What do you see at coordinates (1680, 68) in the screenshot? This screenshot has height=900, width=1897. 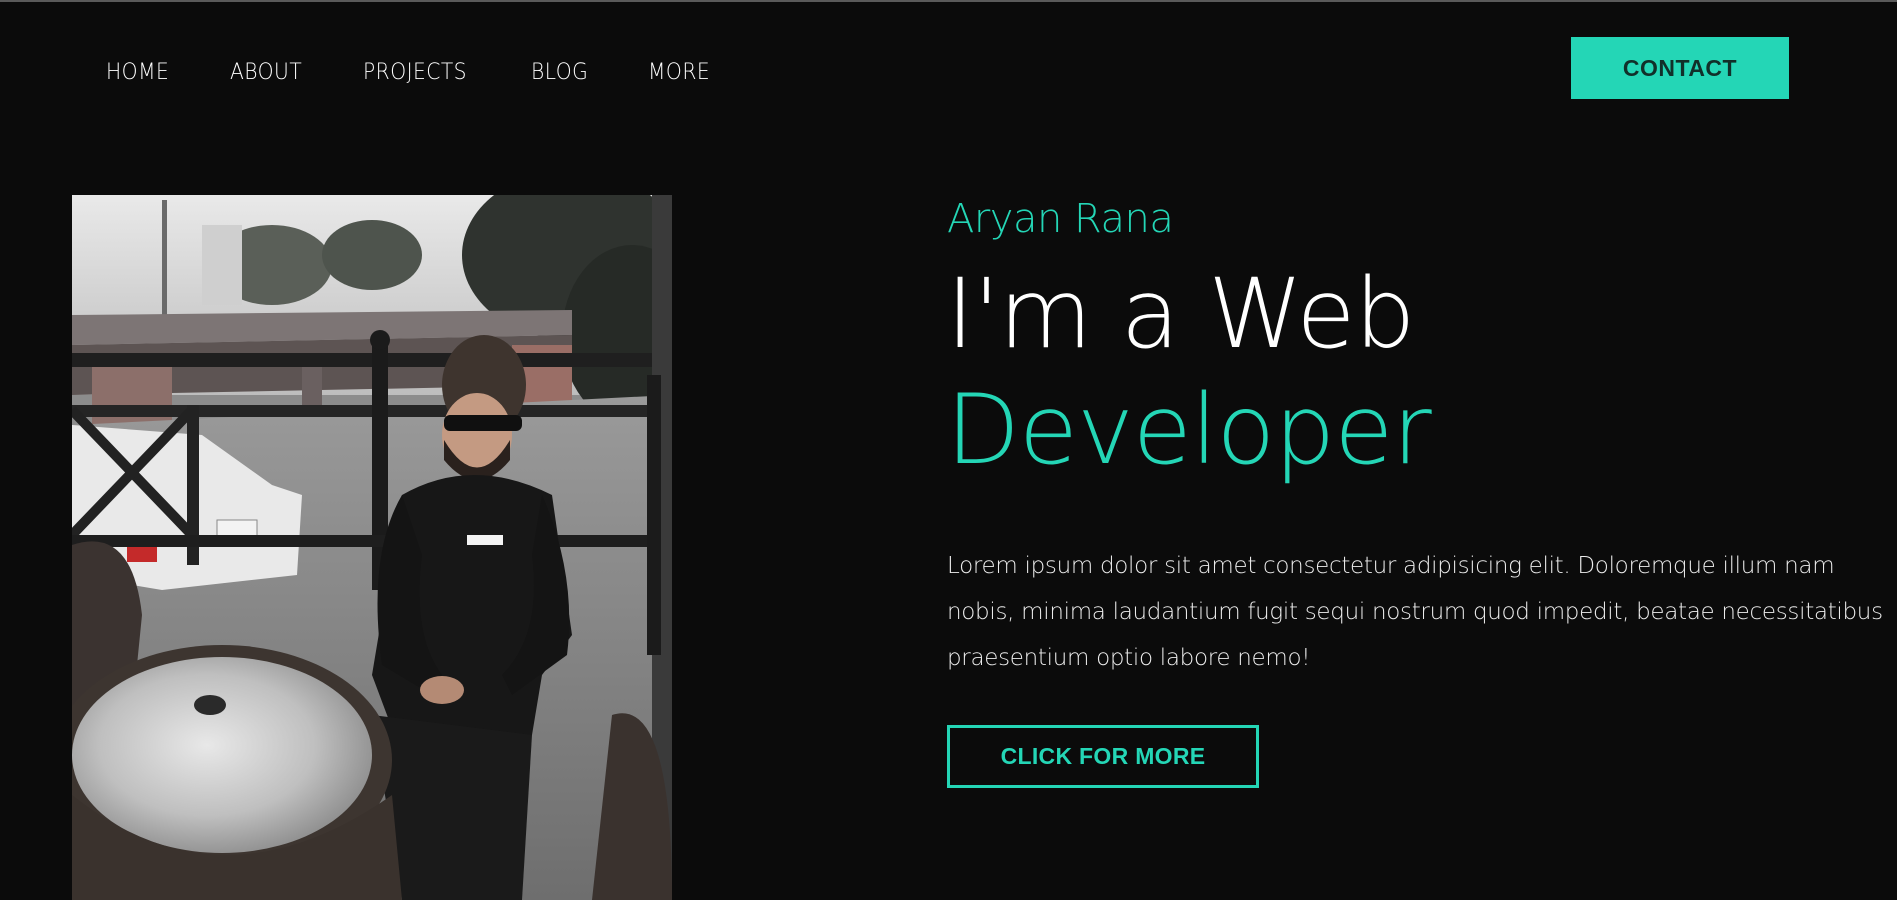 I see `contact-button: CONTACT` at bounding box center [1680, 68].